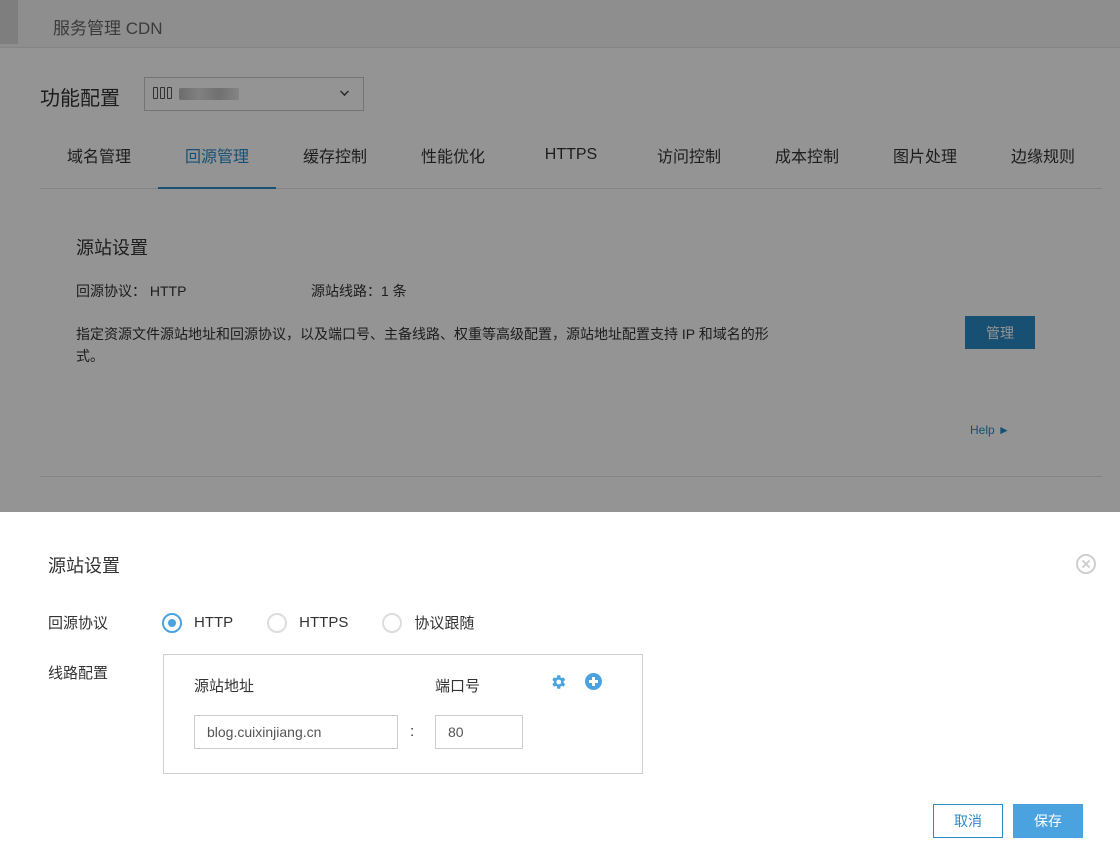  I want to click on line-config-box: 源站地址 端口号 :, so click(403, 714).